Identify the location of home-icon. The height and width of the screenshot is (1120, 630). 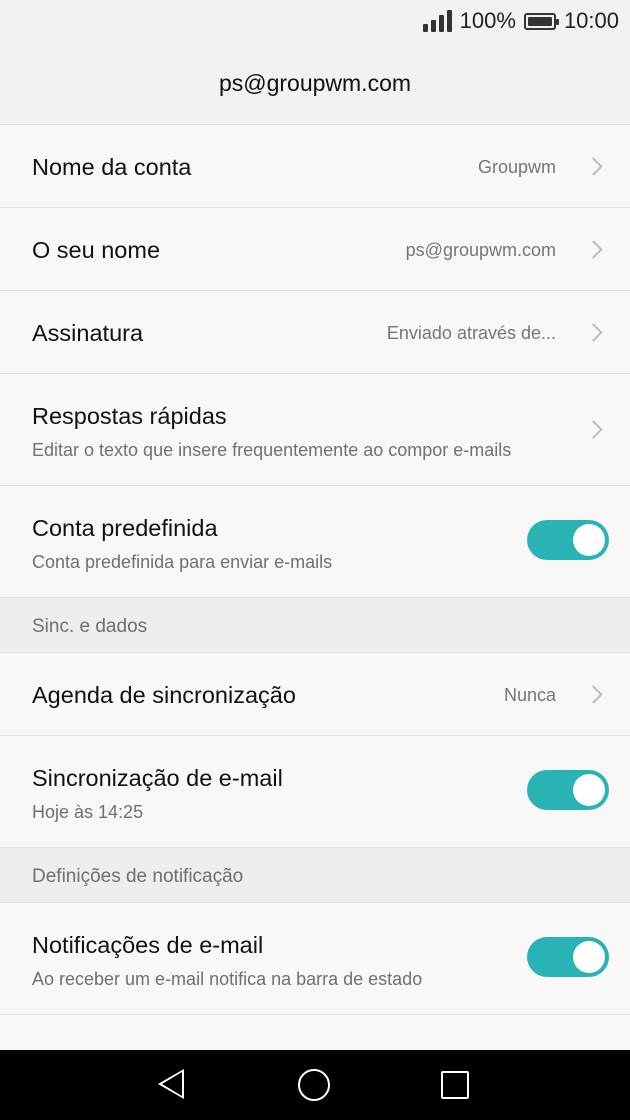
(314, 1085).